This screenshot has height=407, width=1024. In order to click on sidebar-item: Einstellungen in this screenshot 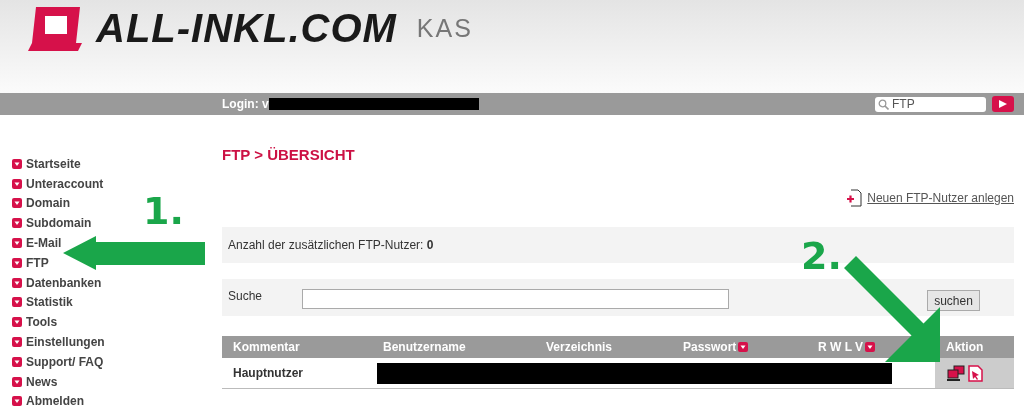, I will do `click(65, 342)`.